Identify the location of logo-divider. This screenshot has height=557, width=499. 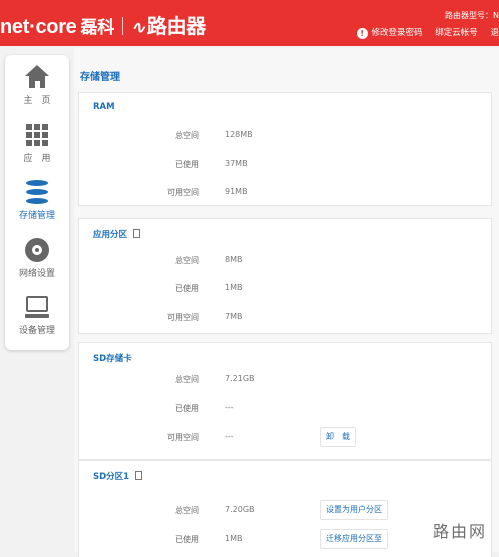
(122, 26).